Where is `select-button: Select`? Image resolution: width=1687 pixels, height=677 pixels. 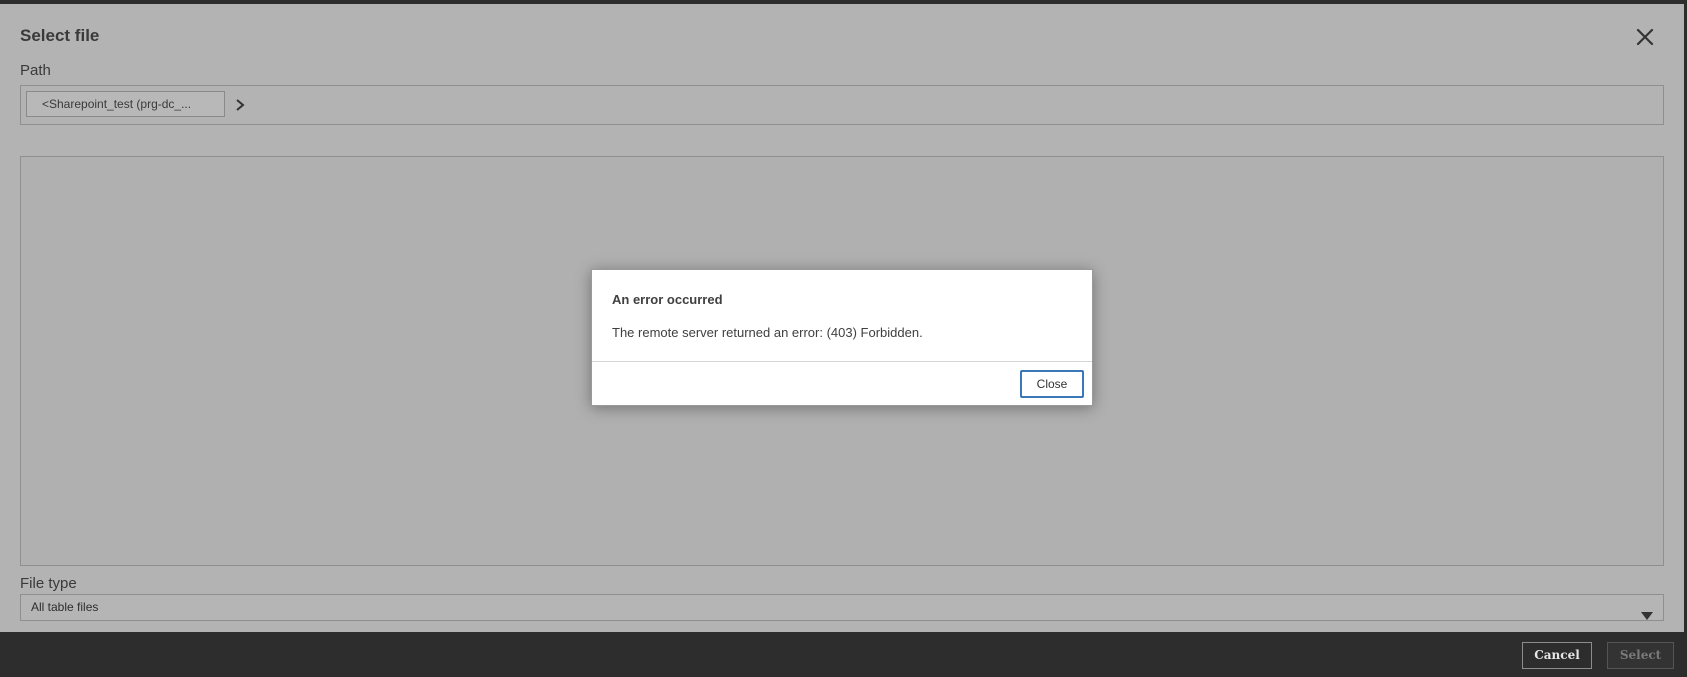 select-button: Select is located at coordinates (1640, 655).